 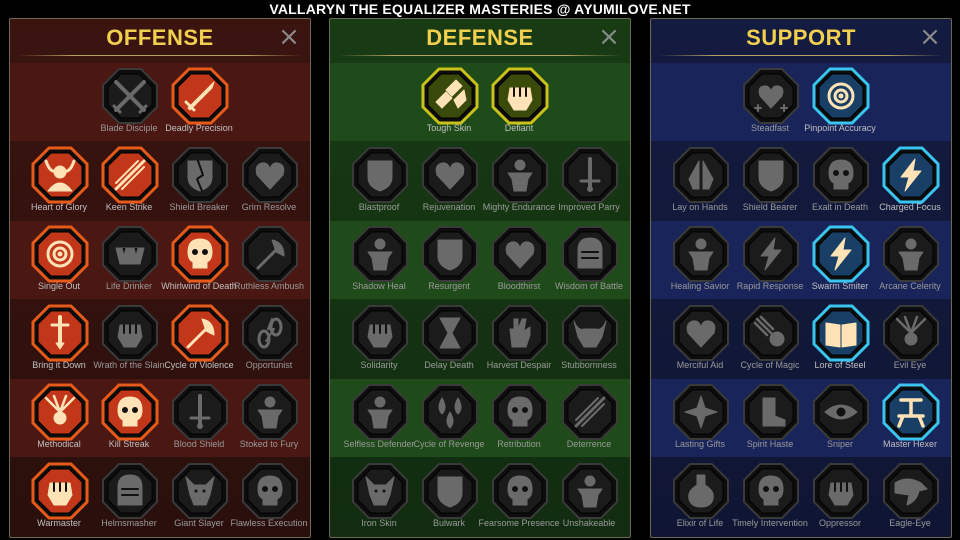 I want to click on mastery-node: Defiant, so click(x=519, y=106).